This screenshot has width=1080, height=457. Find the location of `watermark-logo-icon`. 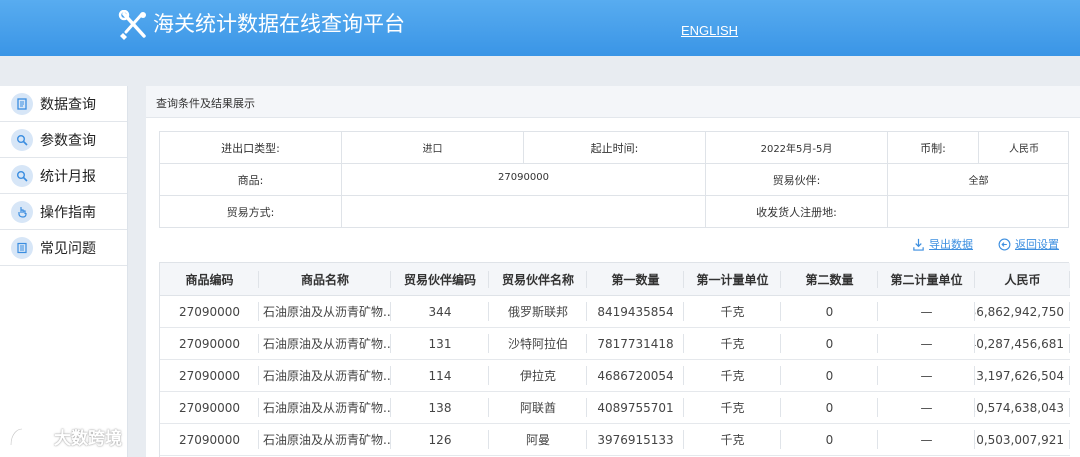

watermark-logo-icon is located at coordinates (28, 436).